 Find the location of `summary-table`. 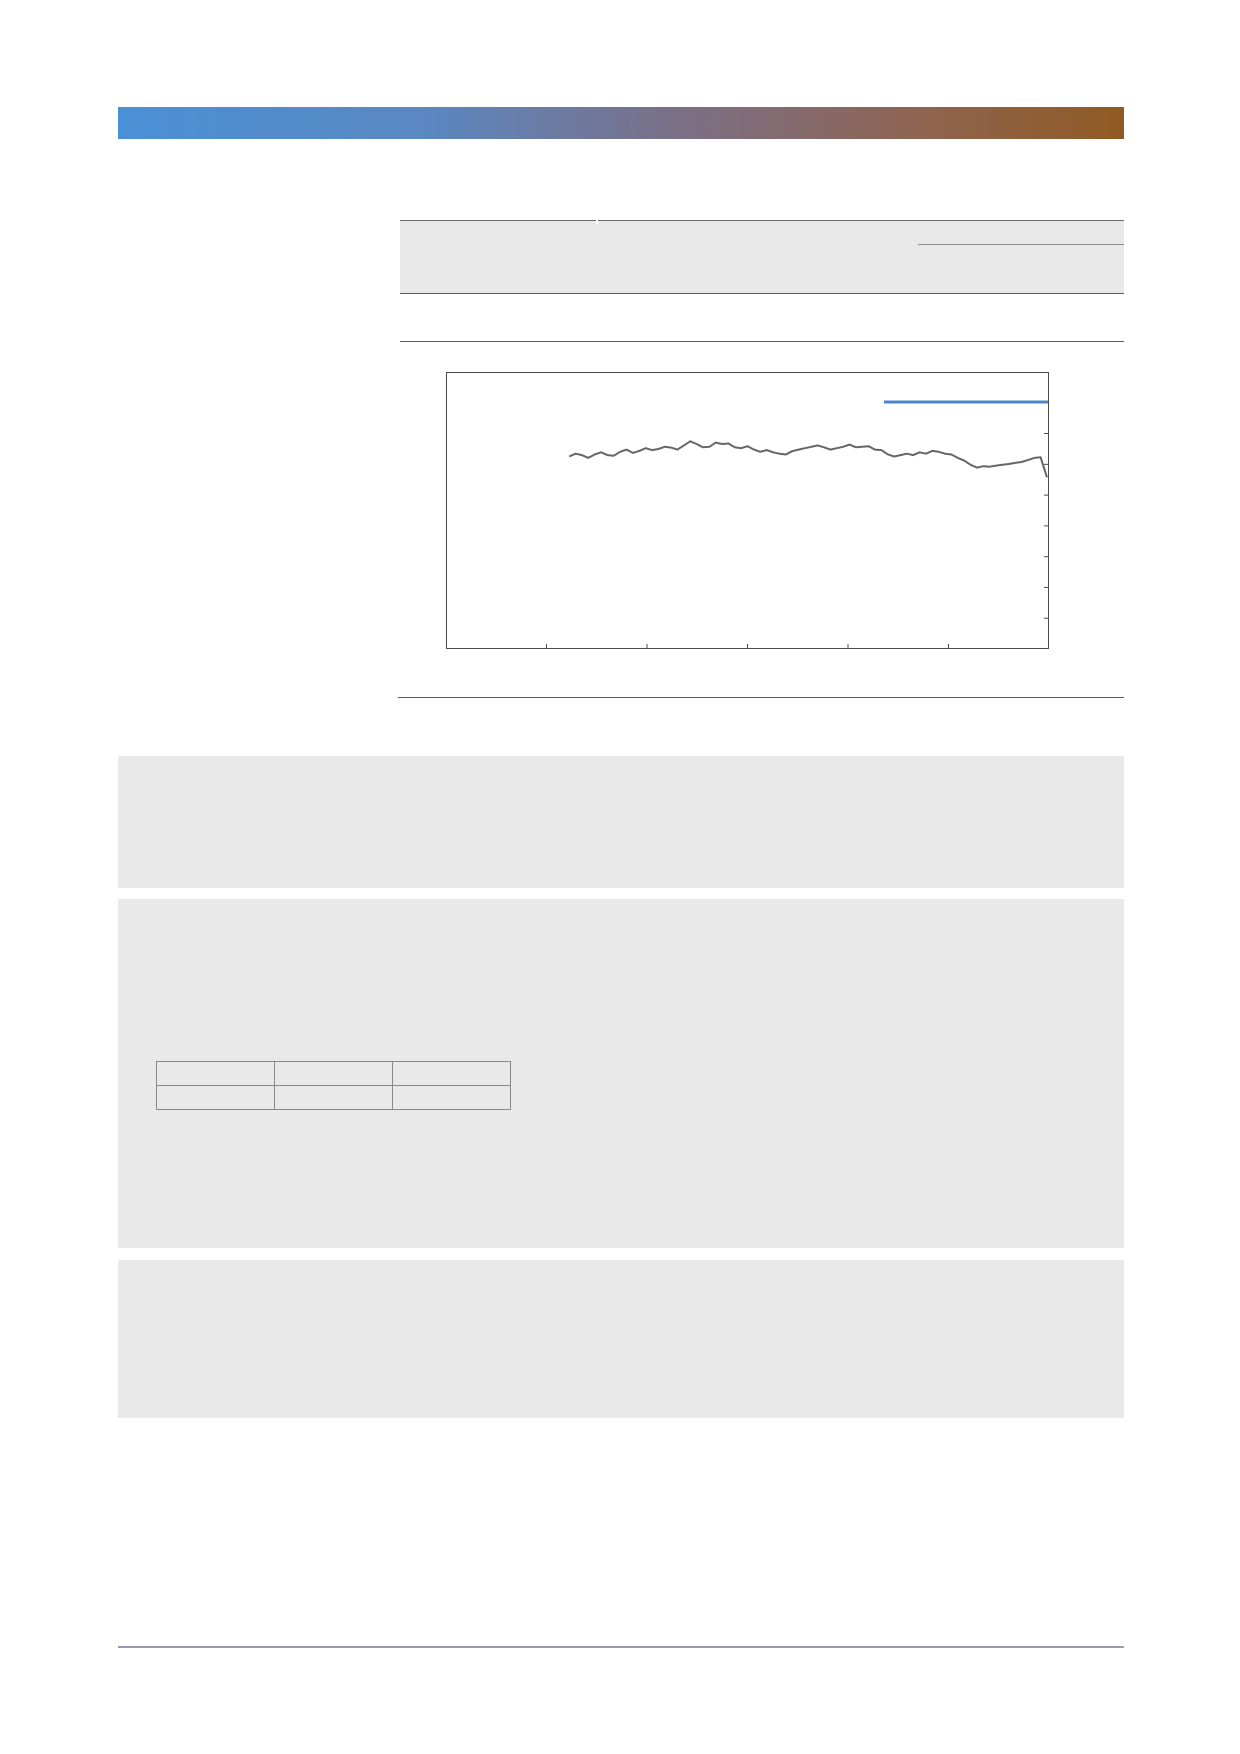

summary-table is located at coordinates (762, 280).